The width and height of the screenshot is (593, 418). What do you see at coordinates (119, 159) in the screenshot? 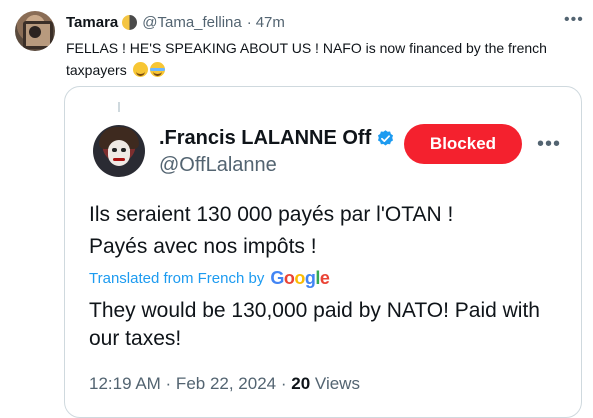
I see `avatar-mouth` at bounding box center [119, 159].